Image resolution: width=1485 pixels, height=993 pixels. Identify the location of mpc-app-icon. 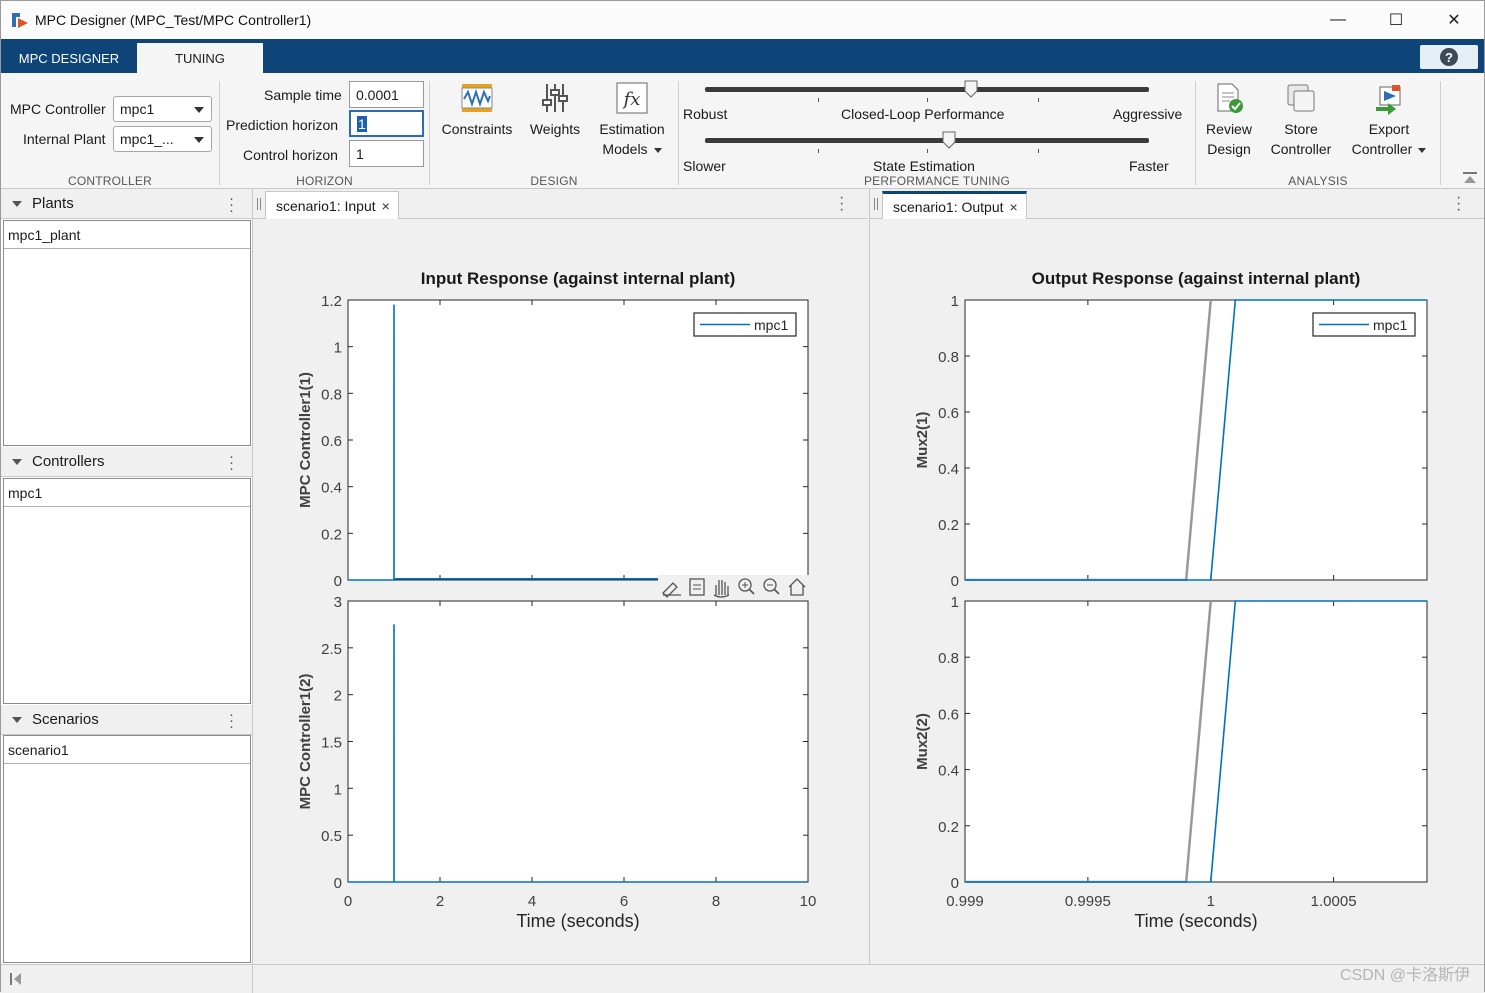
(20, 20).